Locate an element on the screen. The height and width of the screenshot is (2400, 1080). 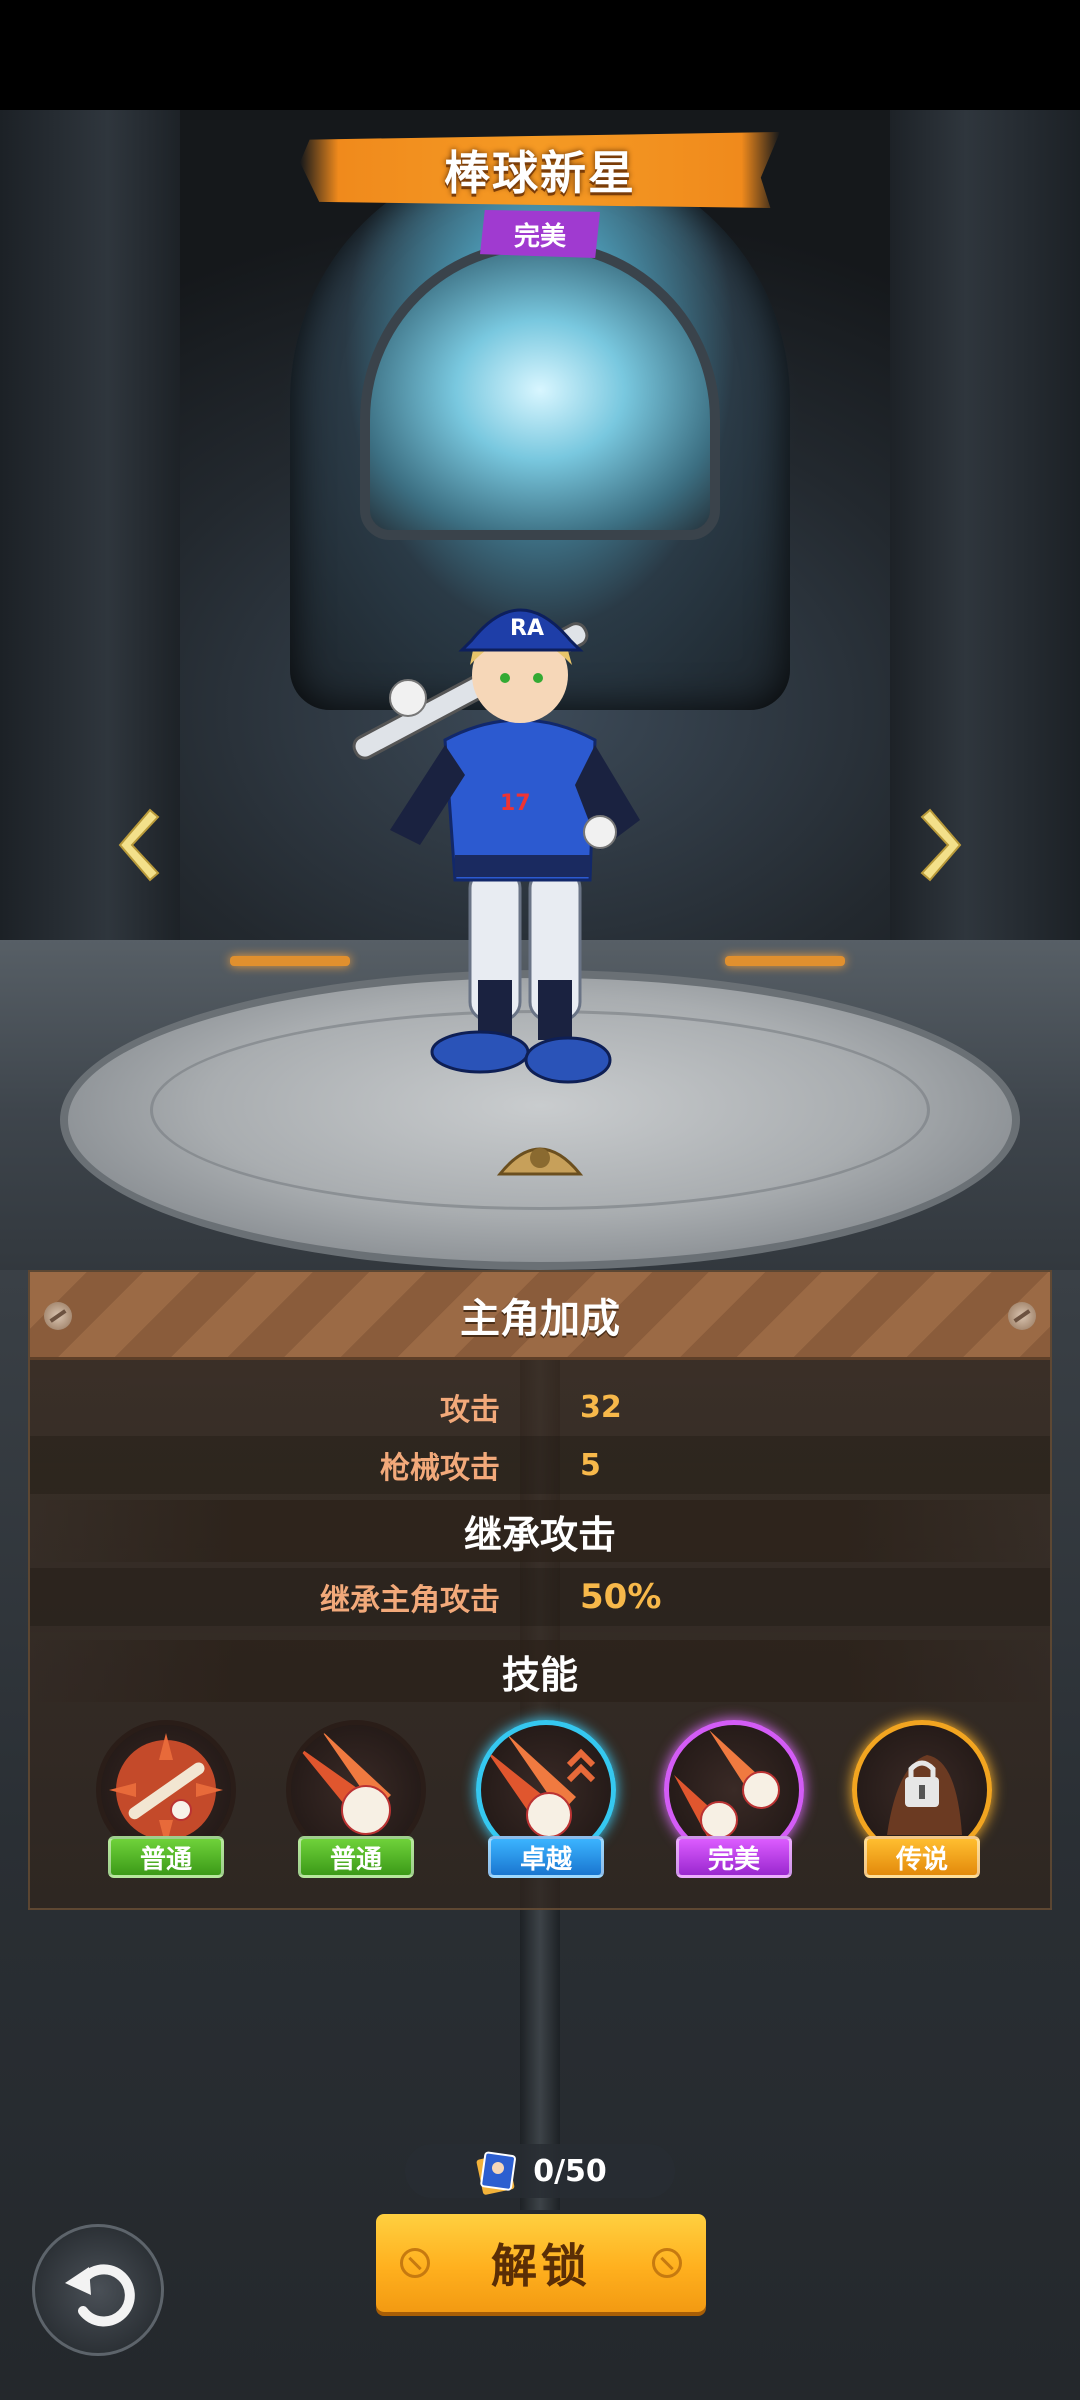
character-name: 棒球新星 is located at coordinates (540, 173).